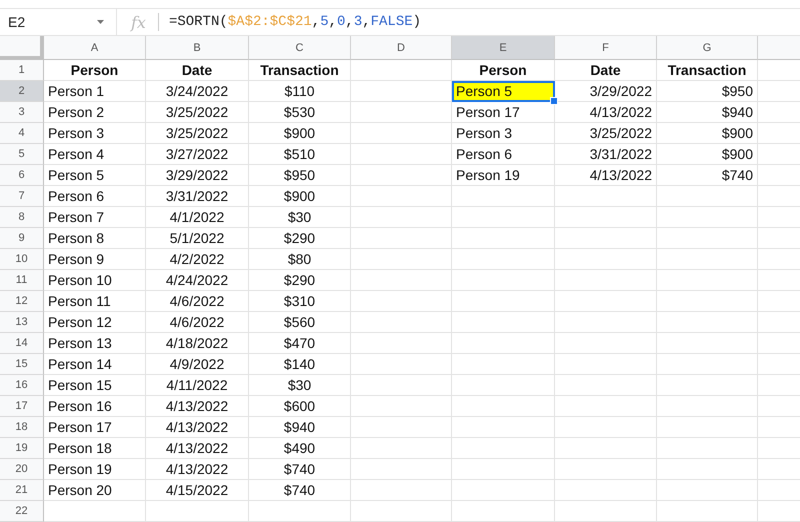  Describe the element at coordinates (197, 48) in the screenshot. I see `column-header: B` at that location.